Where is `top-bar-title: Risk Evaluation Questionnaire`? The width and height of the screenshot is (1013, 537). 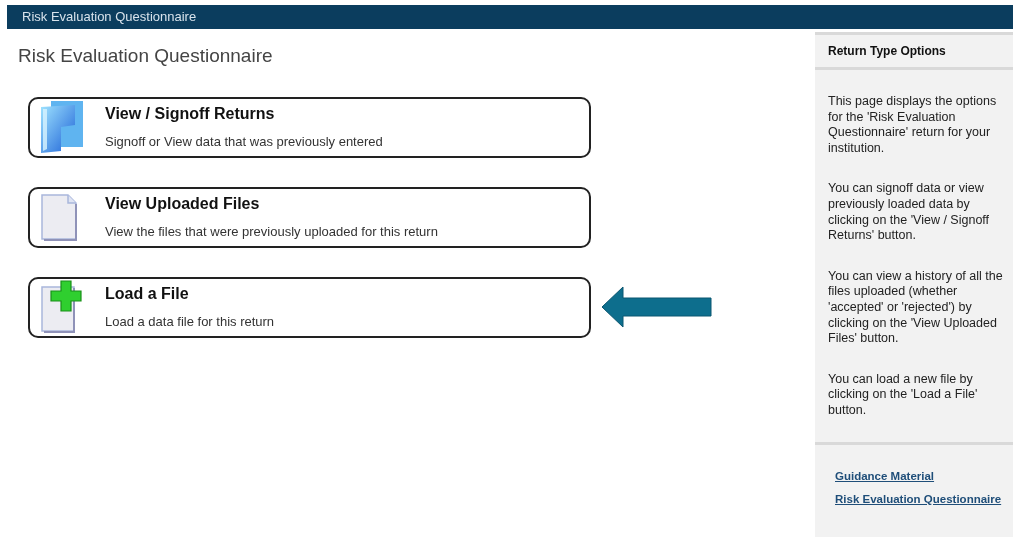
top-bar-title: Risk Evaluation Questionnaire is located at coordinates (109, 17).